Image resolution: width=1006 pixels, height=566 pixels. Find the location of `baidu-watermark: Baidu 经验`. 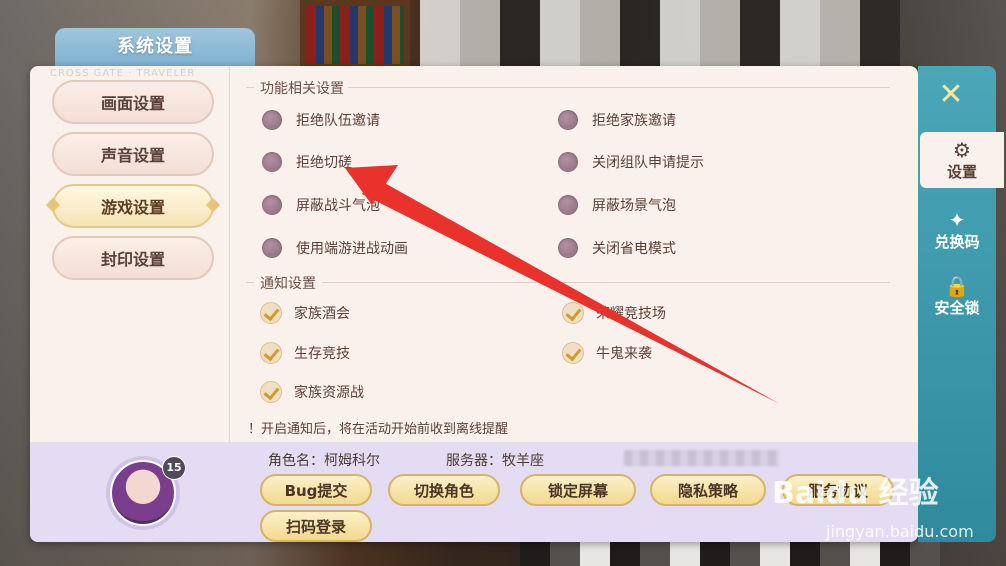

baidu-watermark: Baidu 经验 is located at coordinates (855, 493).